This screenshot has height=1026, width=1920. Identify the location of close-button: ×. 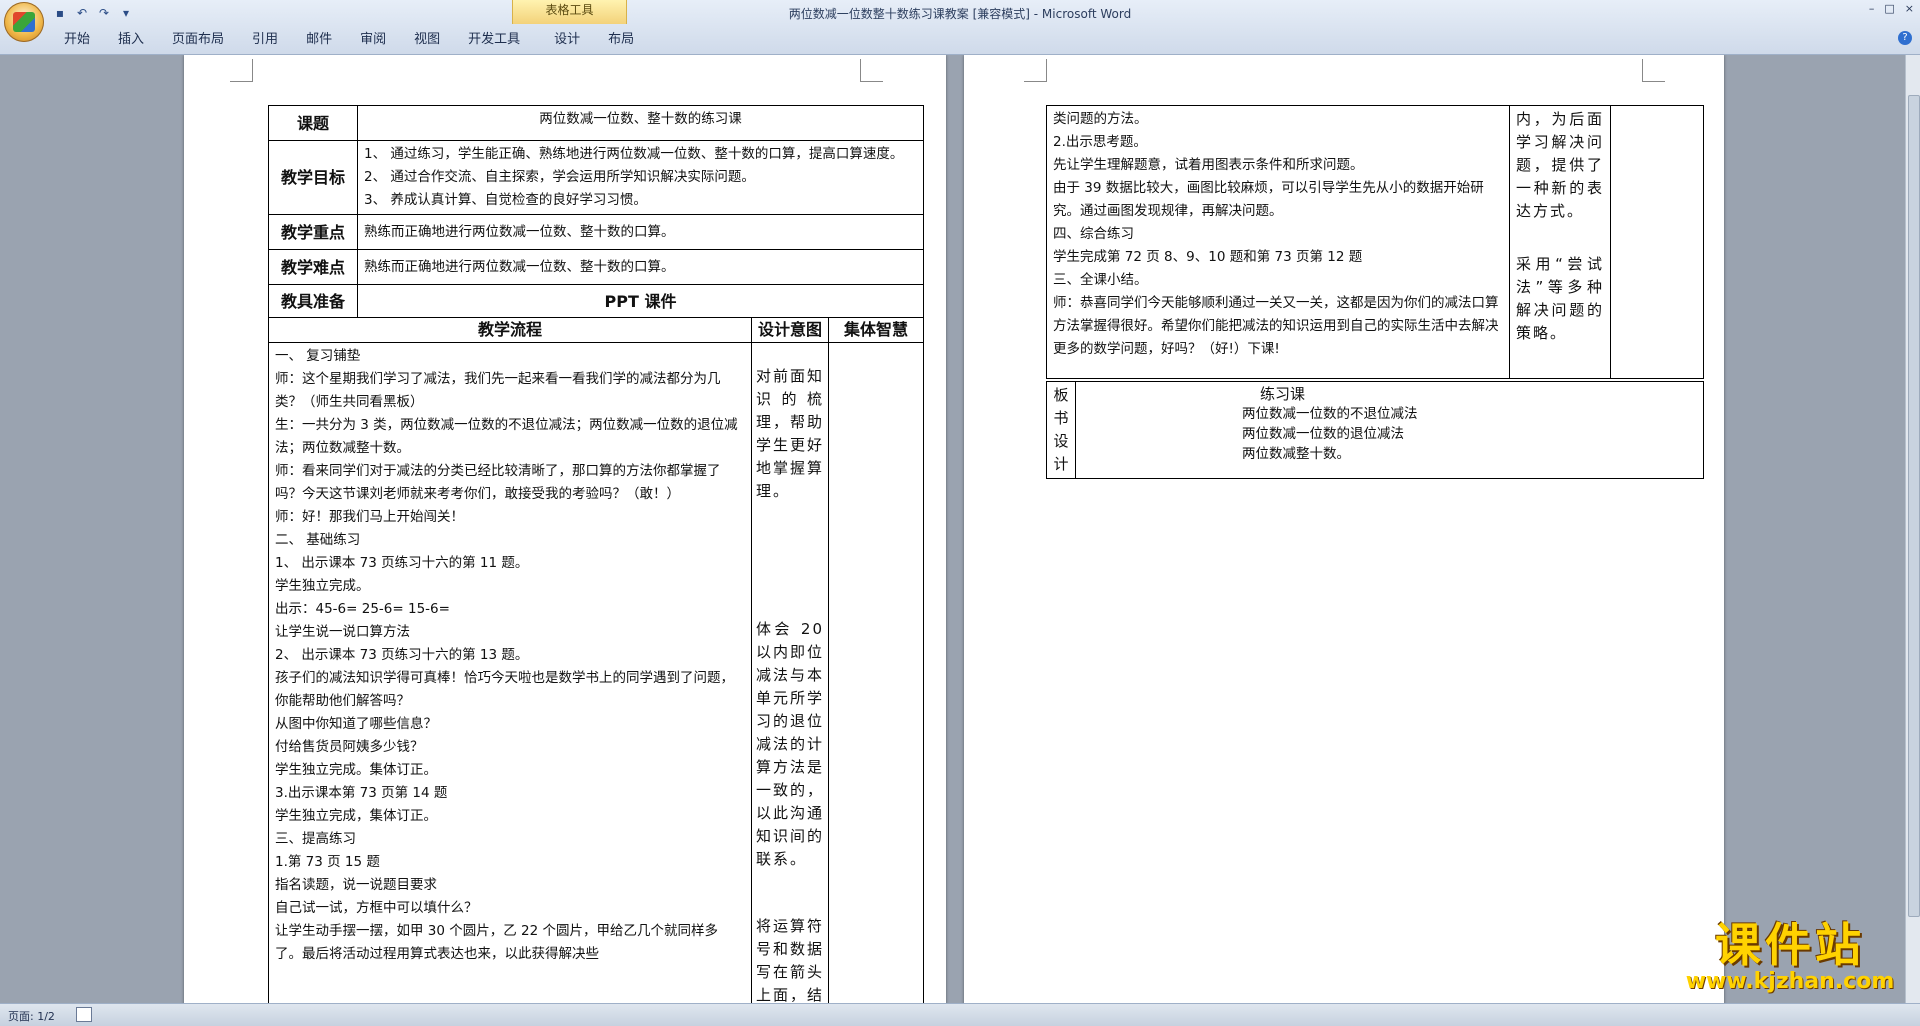
(1909, 8).